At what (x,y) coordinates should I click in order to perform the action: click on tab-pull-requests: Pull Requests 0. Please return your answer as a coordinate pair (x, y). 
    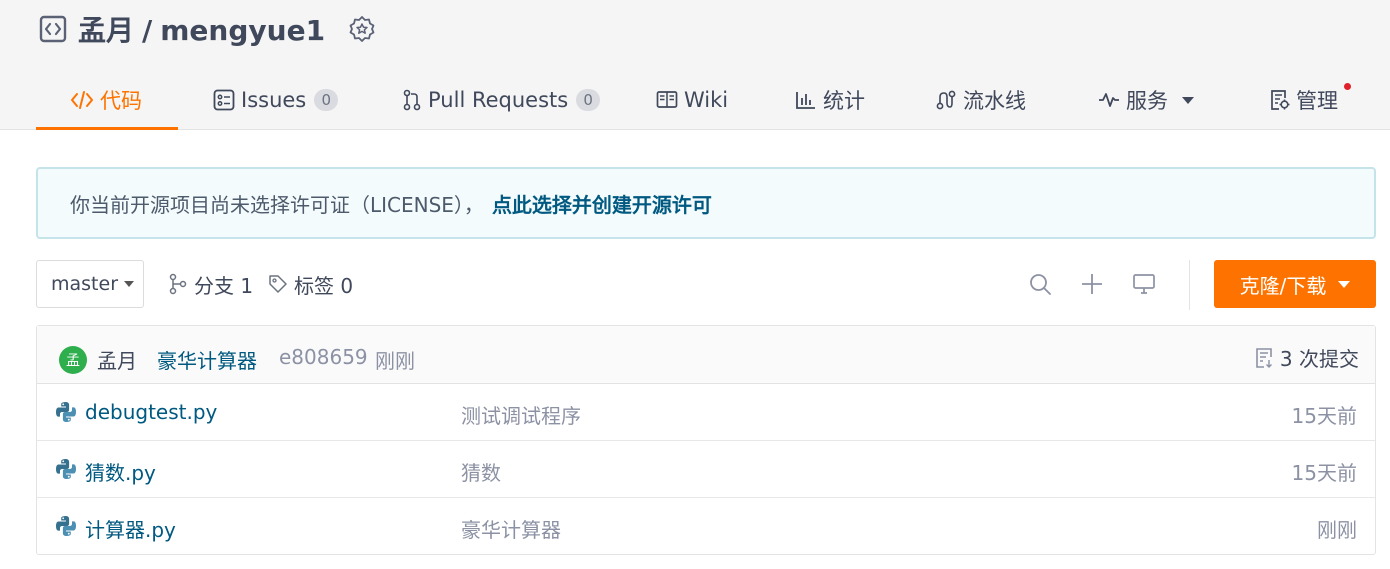
    Looking at the image, I should click on (501, 100).